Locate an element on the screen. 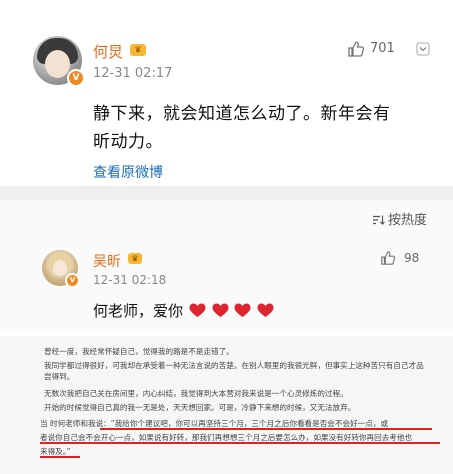 The width and height of the screenshot is (453, 474). author-name: 何炅 is located at coordinates (108, 51).